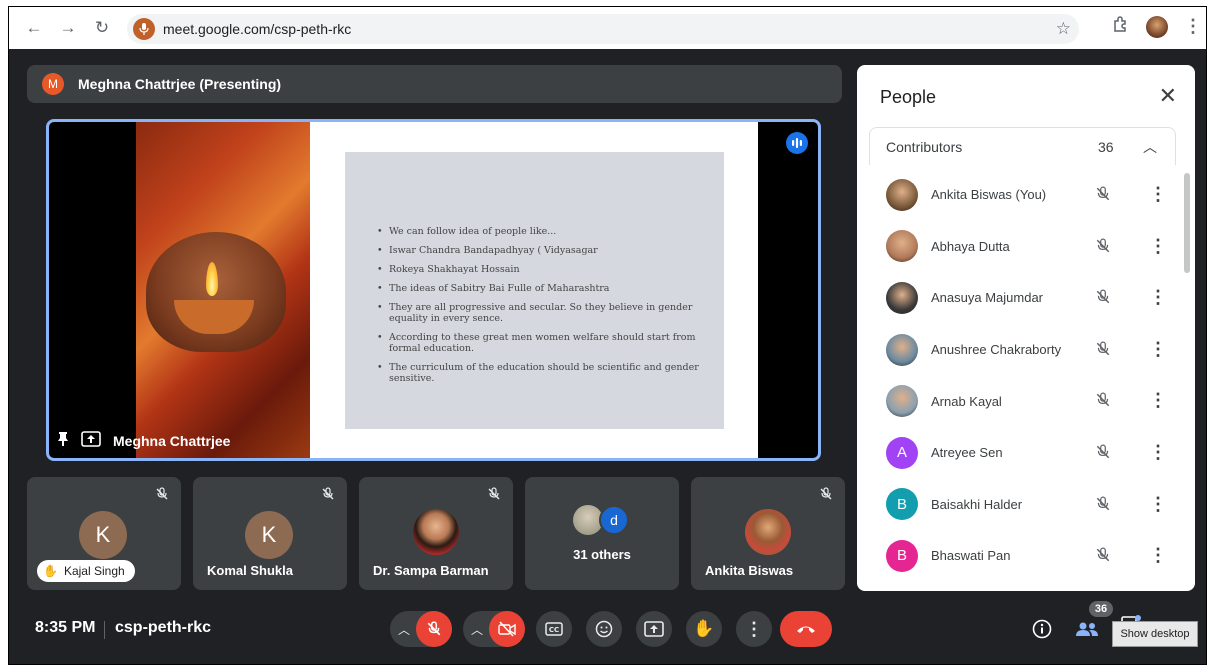  What do you see at coordinates (34, 28) in the screenshot?
I see `back-arrow-icon: ←` at bounding box center [34, 28].